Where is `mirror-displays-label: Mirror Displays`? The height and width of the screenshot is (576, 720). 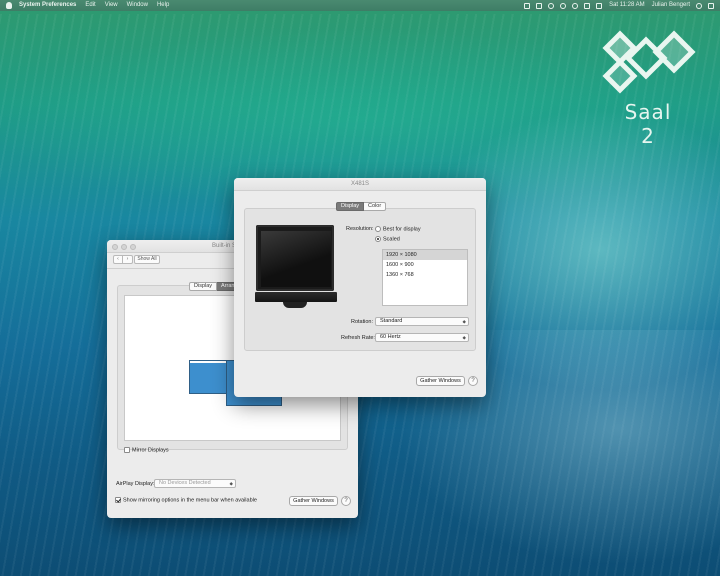 mirror-displays-label: Mirror Displays is located at coordinates (150, 450).